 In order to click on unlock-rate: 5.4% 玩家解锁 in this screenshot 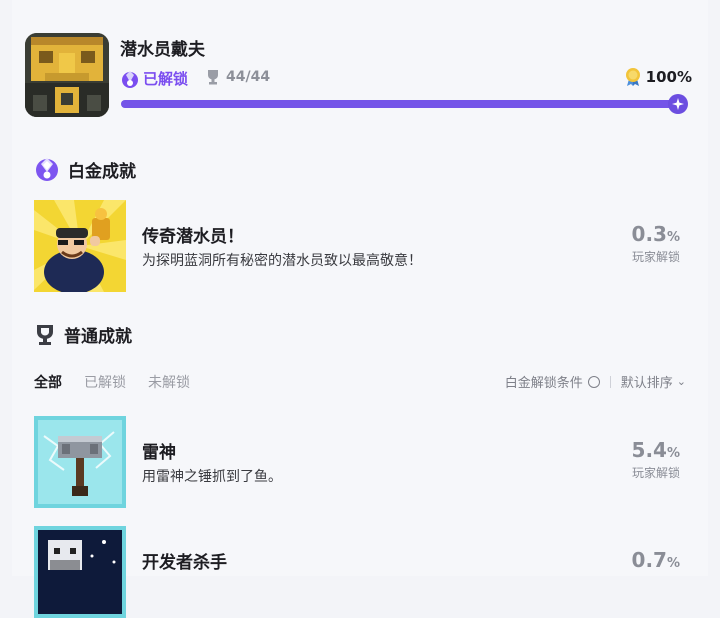, I will do `click(656, 459)`.